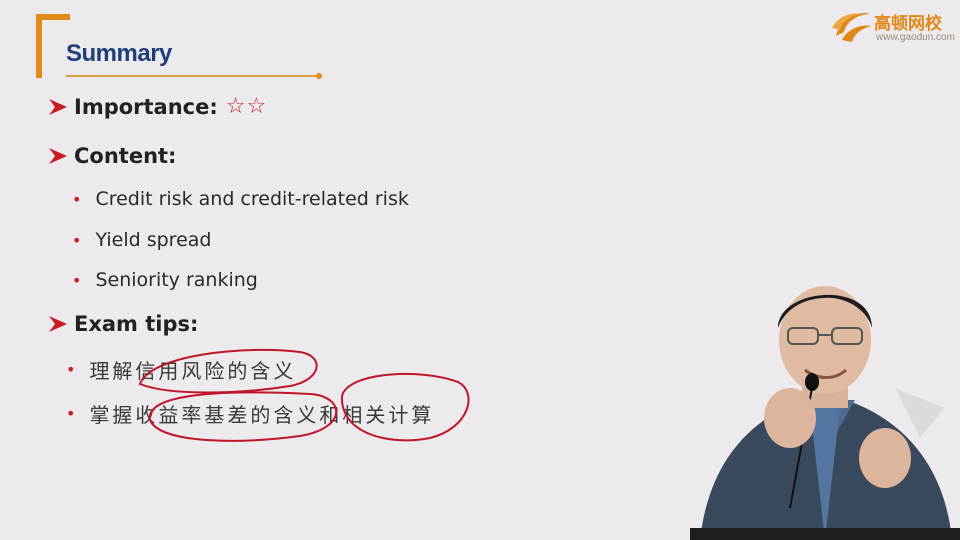  Describe the element at coordinates (262, 415) in the screenshot. I see `exam-tip-text: 掌握收益率基差的含义和相关计算` at that location.